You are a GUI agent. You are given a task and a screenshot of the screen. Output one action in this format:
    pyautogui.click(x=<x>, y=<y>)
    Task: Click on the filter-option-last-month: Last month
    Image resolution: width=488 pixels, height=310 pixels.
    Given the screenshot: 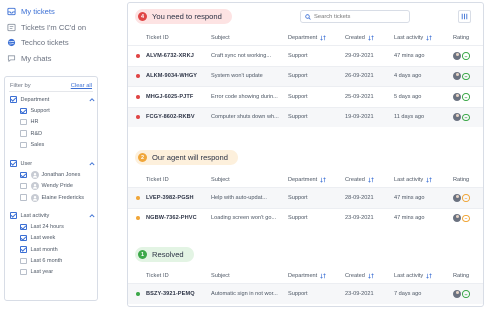 What is the action you would take?
    pyautogui.click(x=53, y=249)
    